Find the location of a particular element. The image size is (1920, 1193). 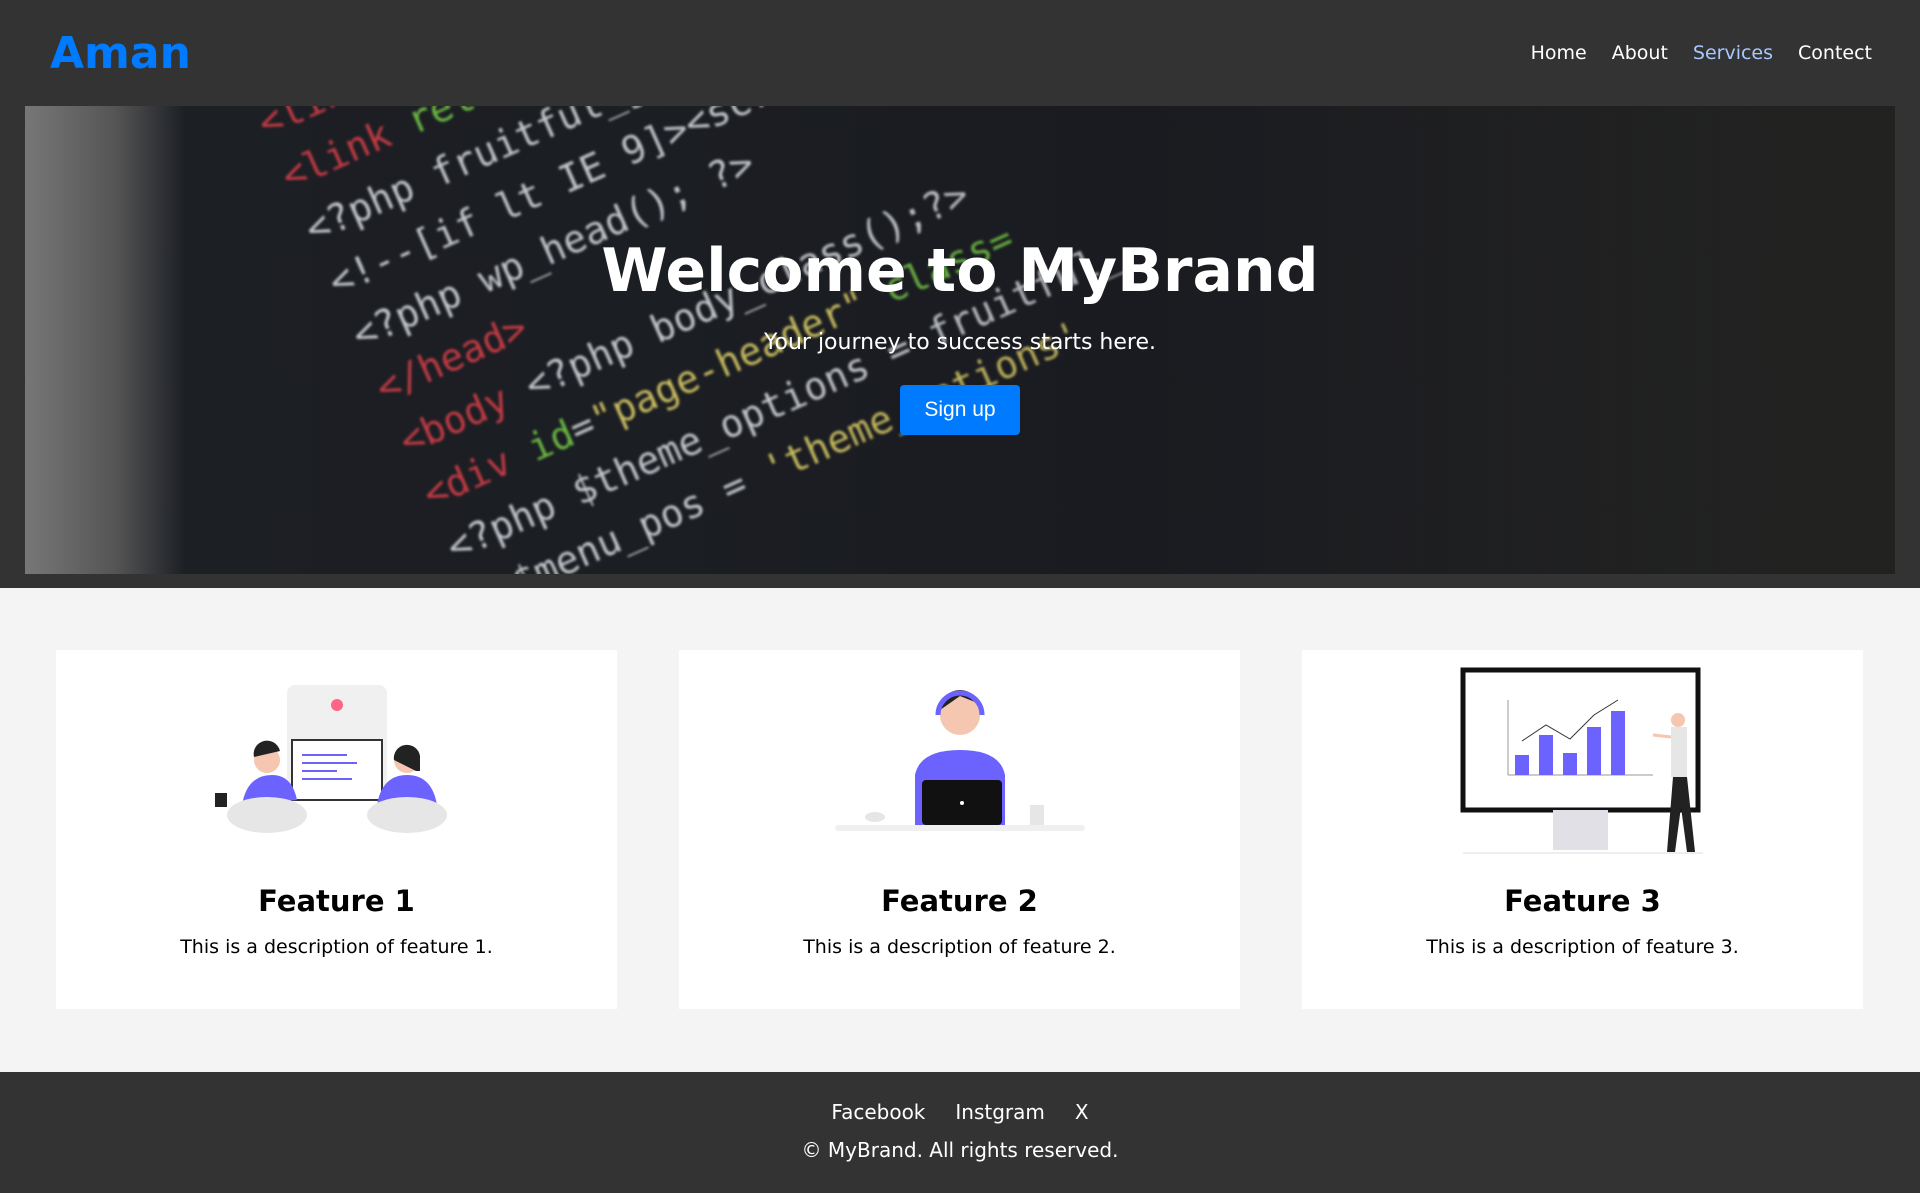

feature-description: This is a description of feature 2. is located at coordinates (959, 947).